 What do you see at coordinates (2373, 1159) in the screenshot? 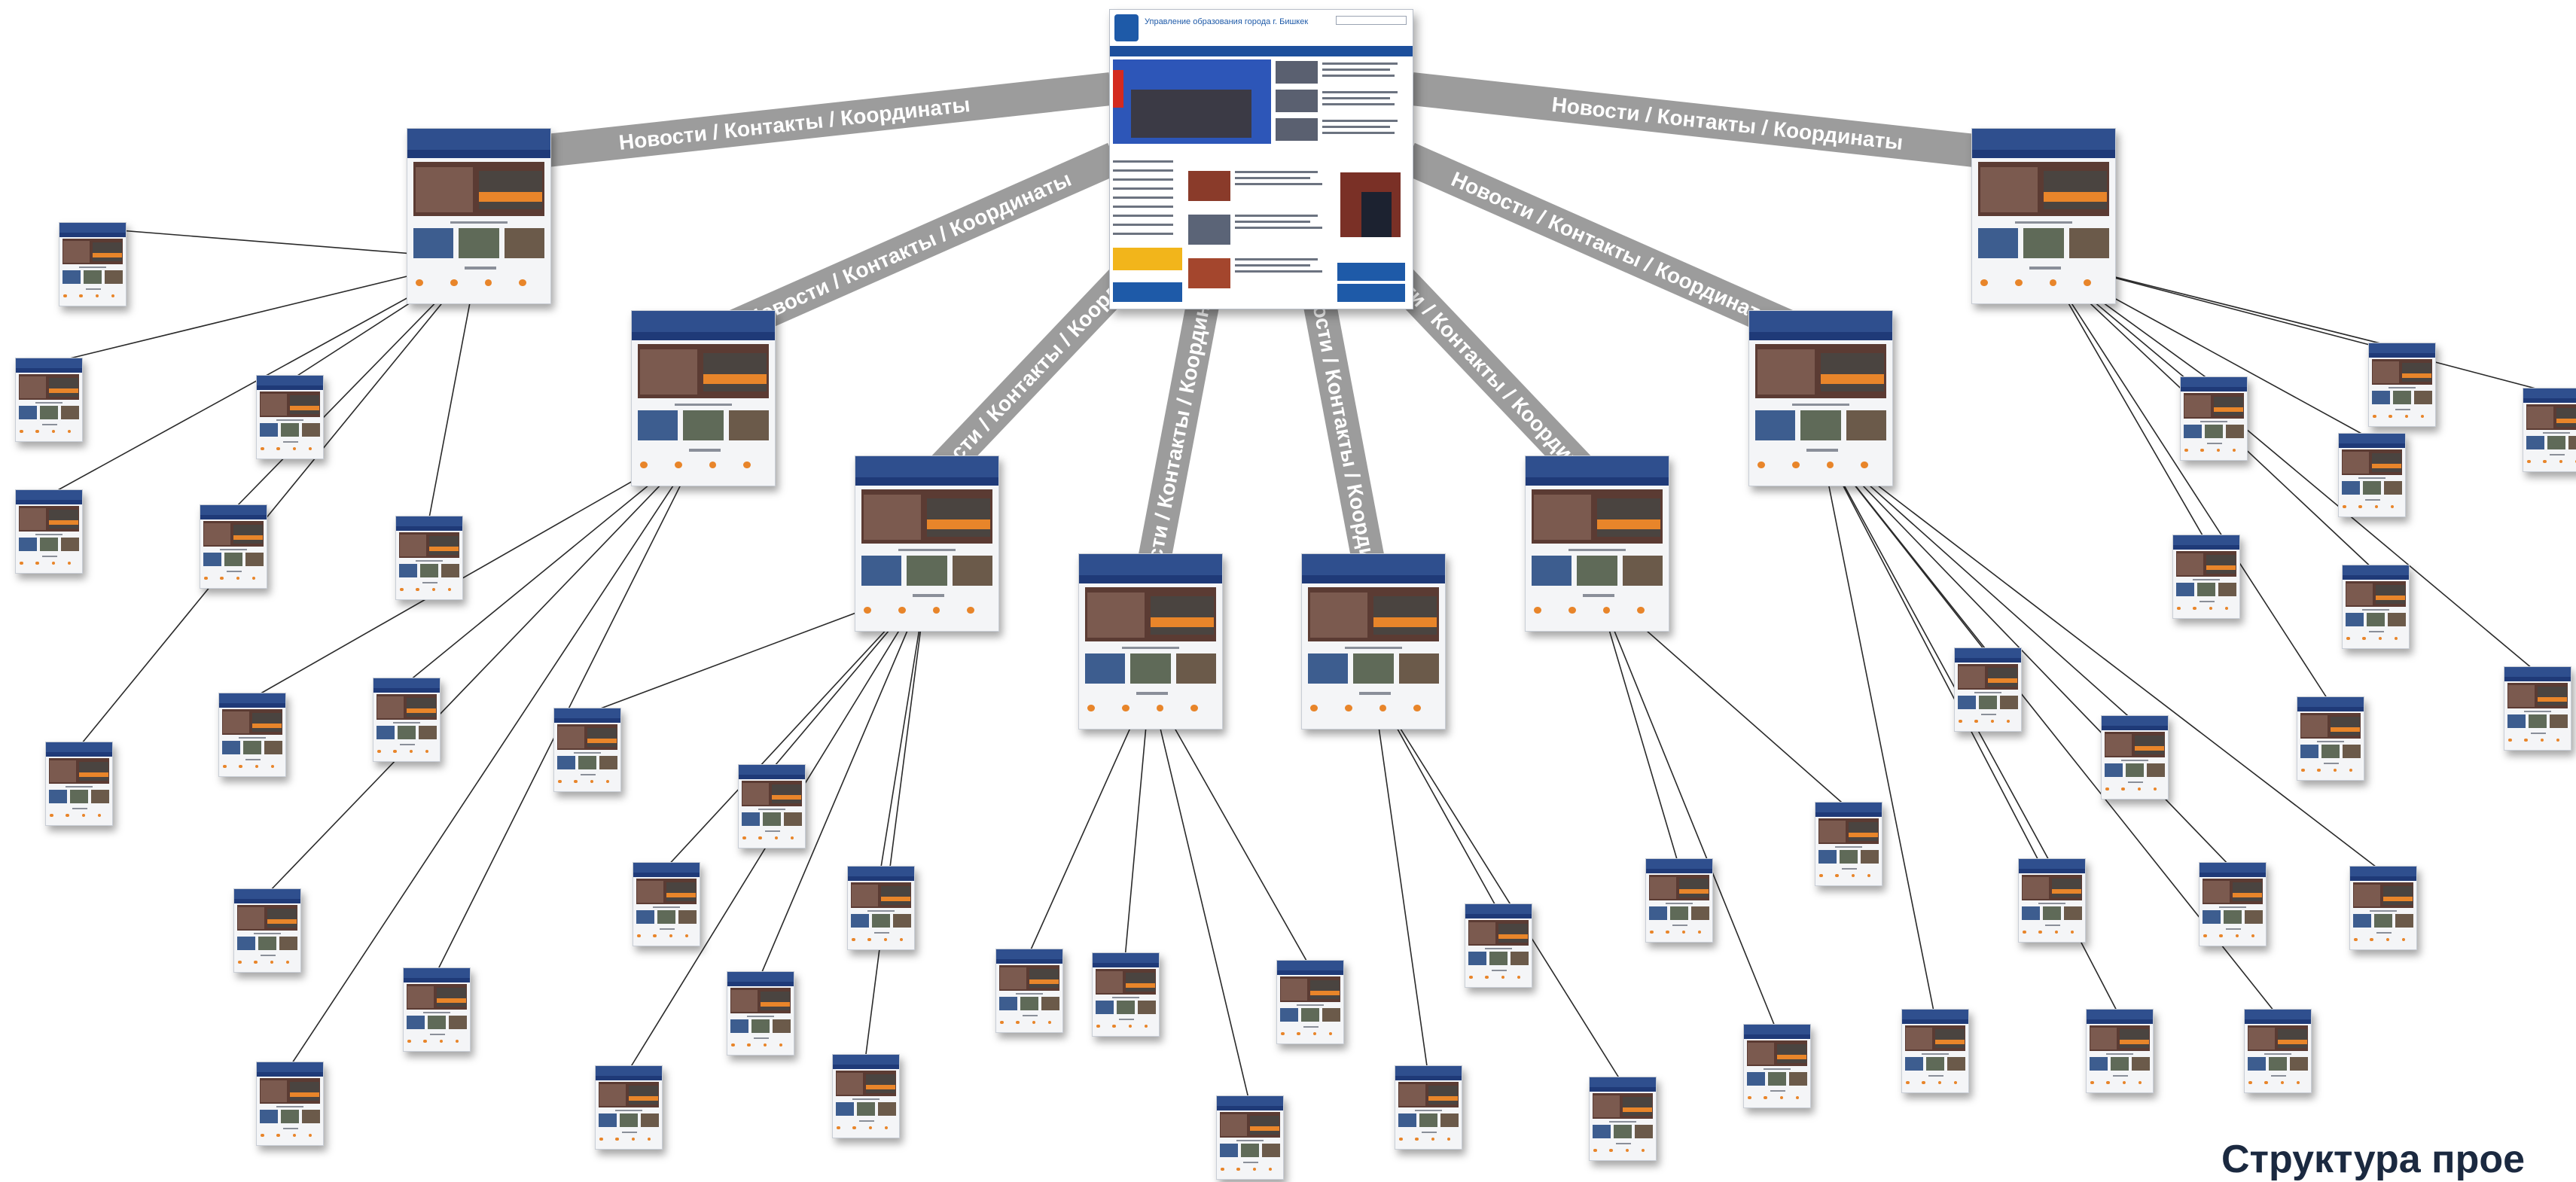
I see `slide-title: Структура прое` at bounding box center [2373, 1159].